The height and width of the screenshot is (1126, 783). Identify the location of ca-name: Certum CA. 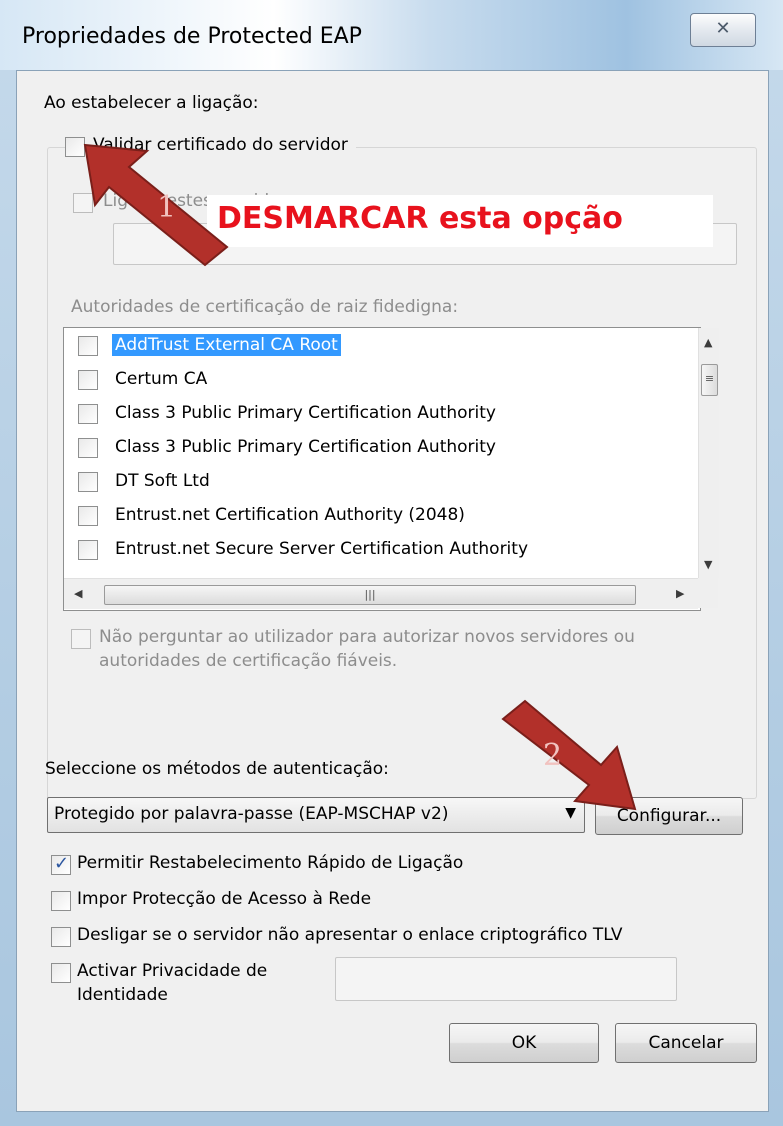
(161, 379).